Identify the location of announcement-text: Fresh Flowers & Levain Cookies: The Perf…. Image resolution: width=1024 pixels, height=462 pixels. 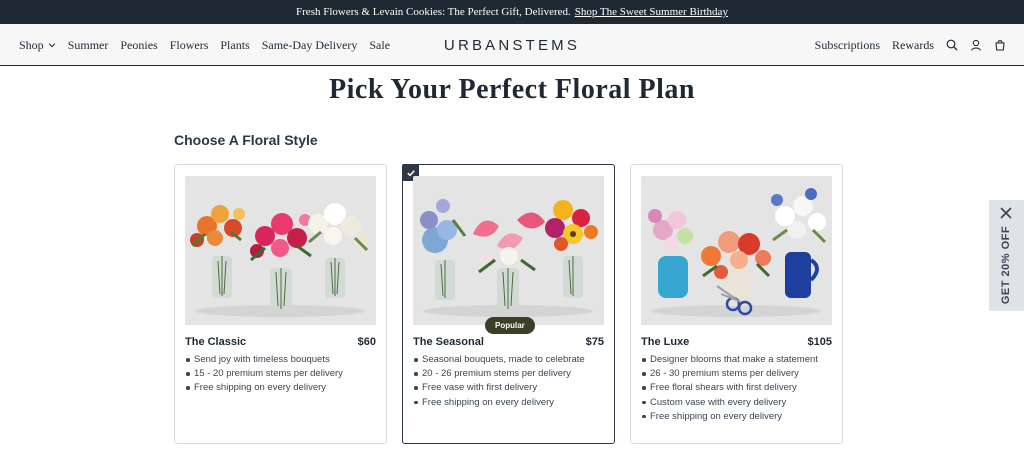
(433, 12).